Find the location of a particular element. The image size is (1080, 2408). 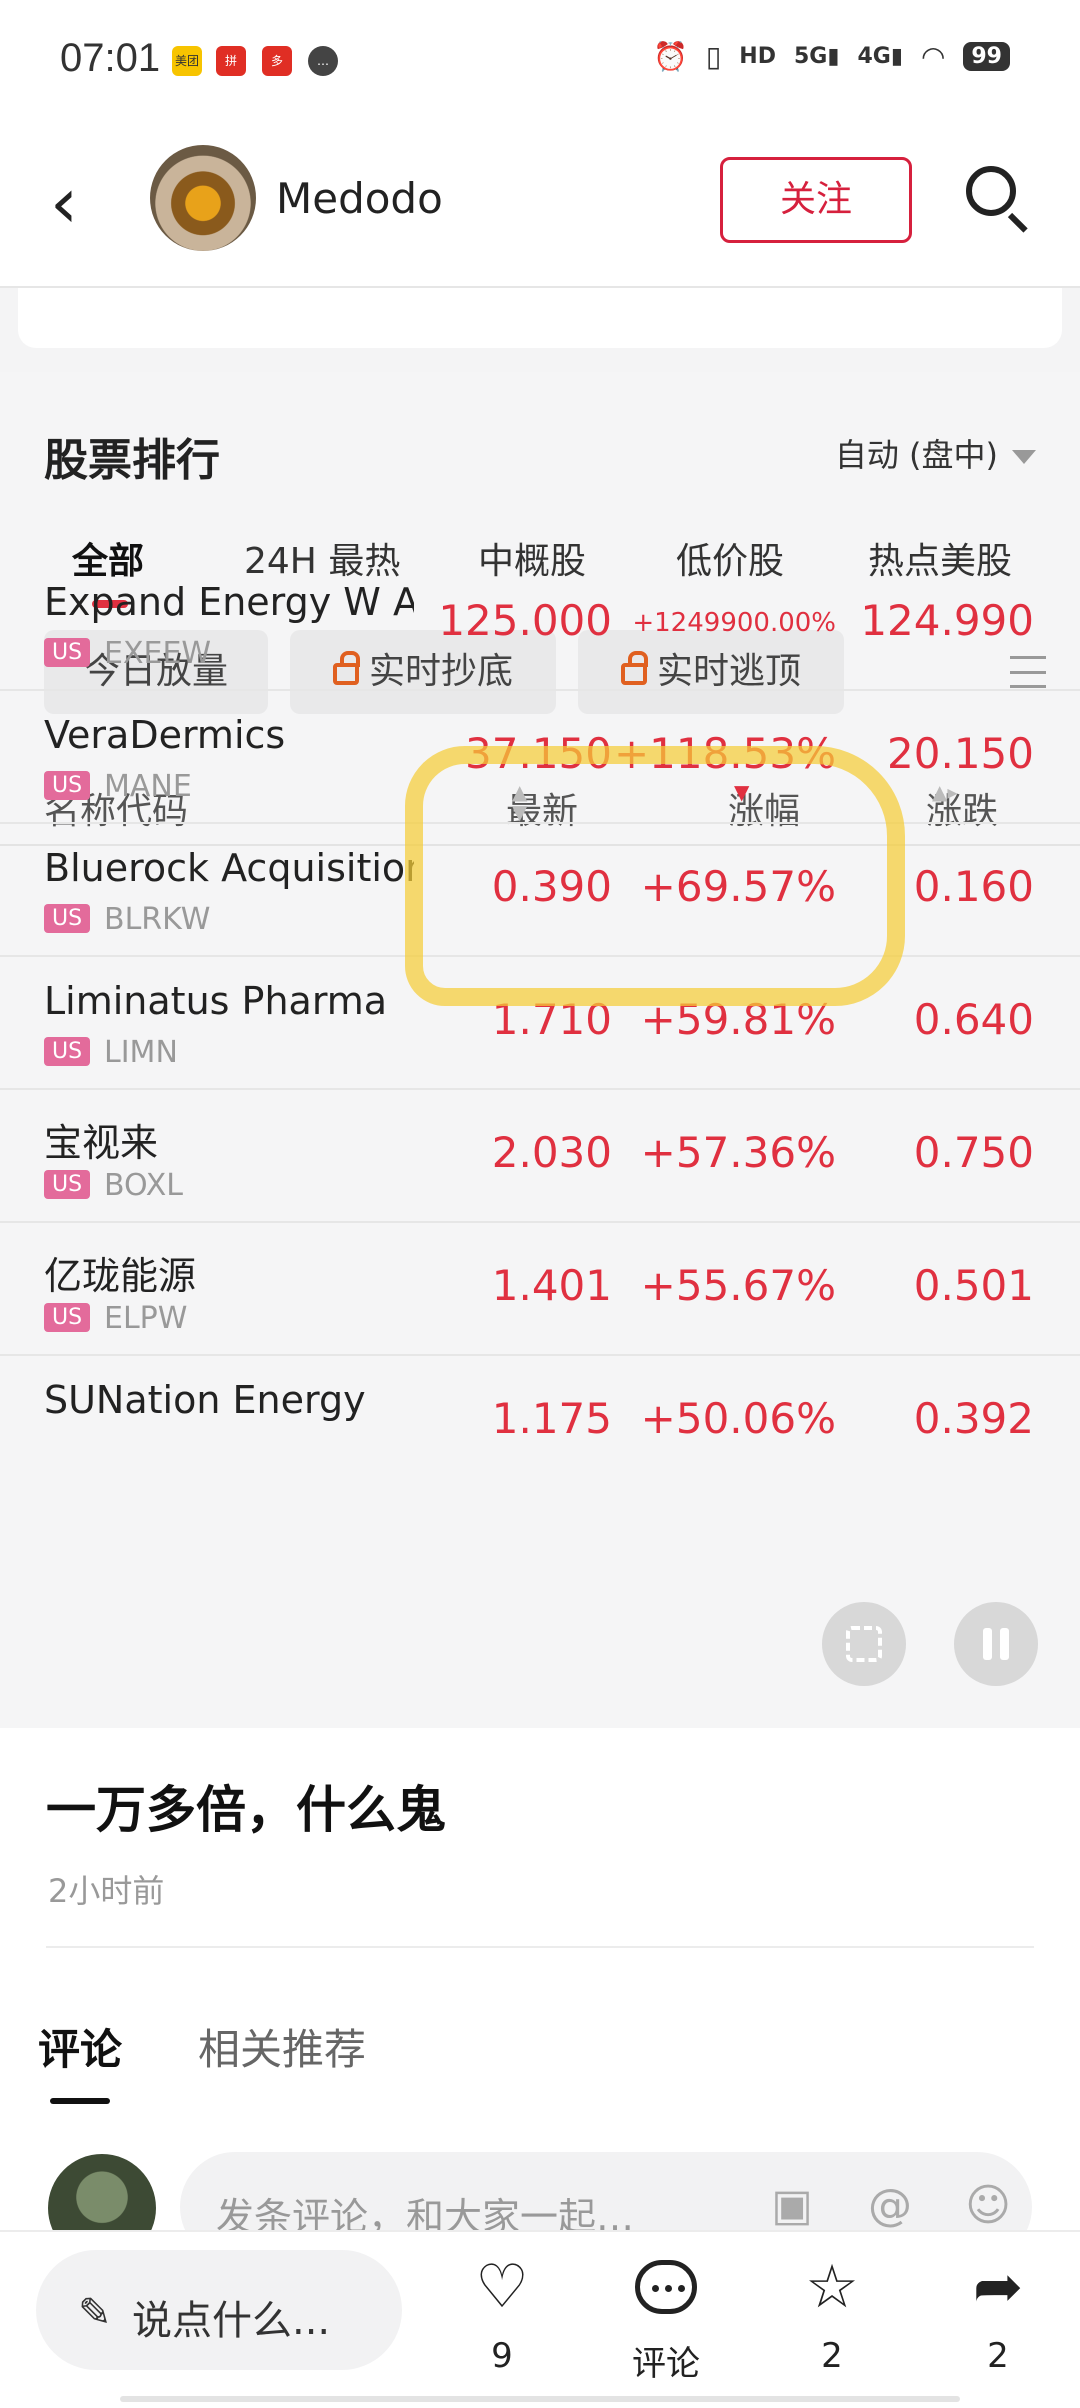

follow-button: 关注 is located at coordinates (816, 200).